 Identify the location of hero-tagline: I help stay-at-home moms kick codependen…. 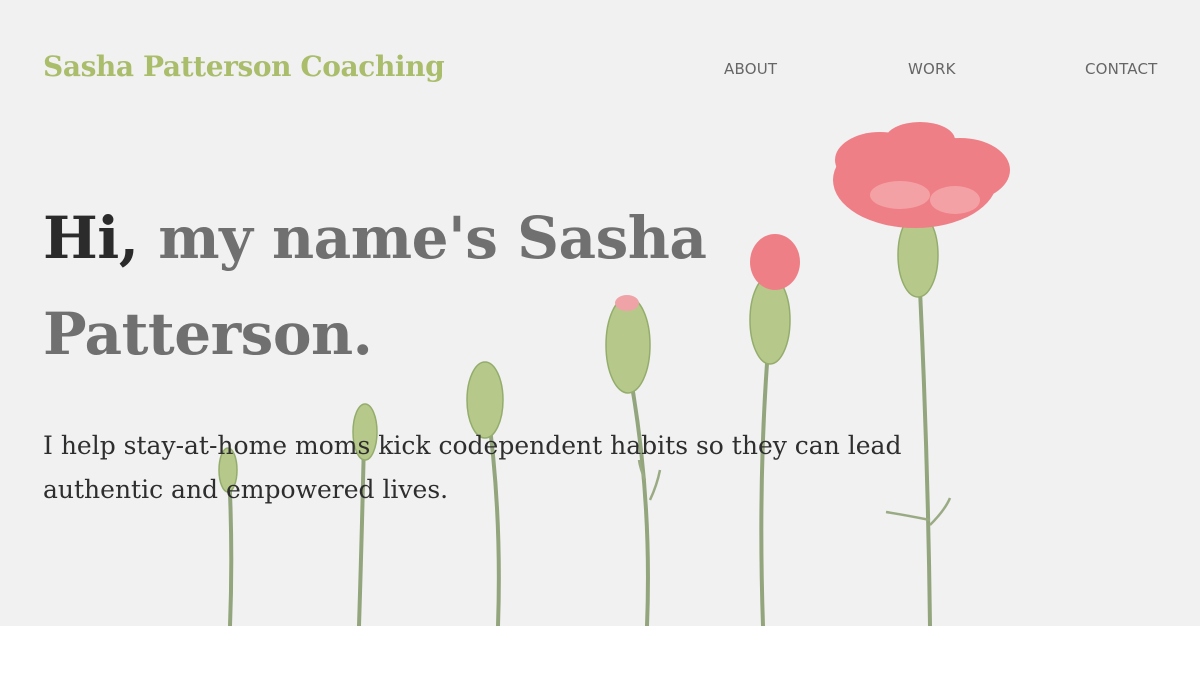
(472, 467).